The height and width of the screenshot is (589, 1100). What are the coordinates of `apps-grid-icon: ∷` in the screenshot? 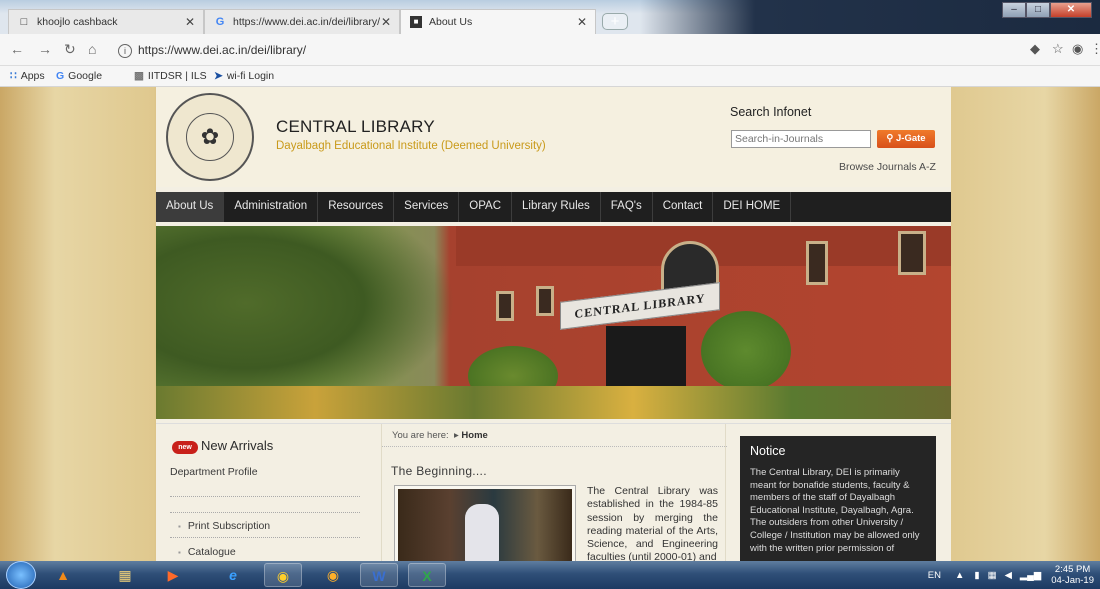 It's located at (13, 76).